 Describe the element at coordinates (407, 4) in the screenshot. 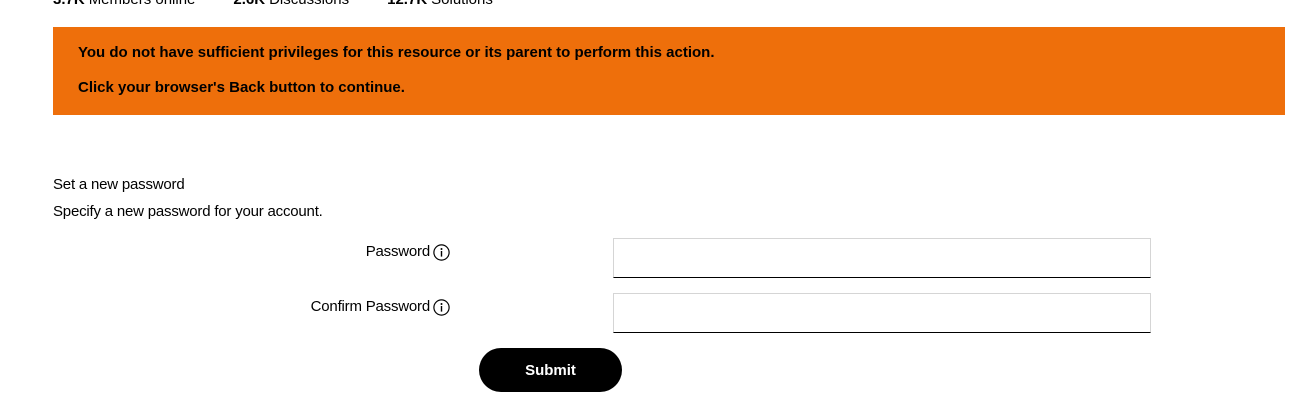

I see `stat-value: 12.7K` at that location.